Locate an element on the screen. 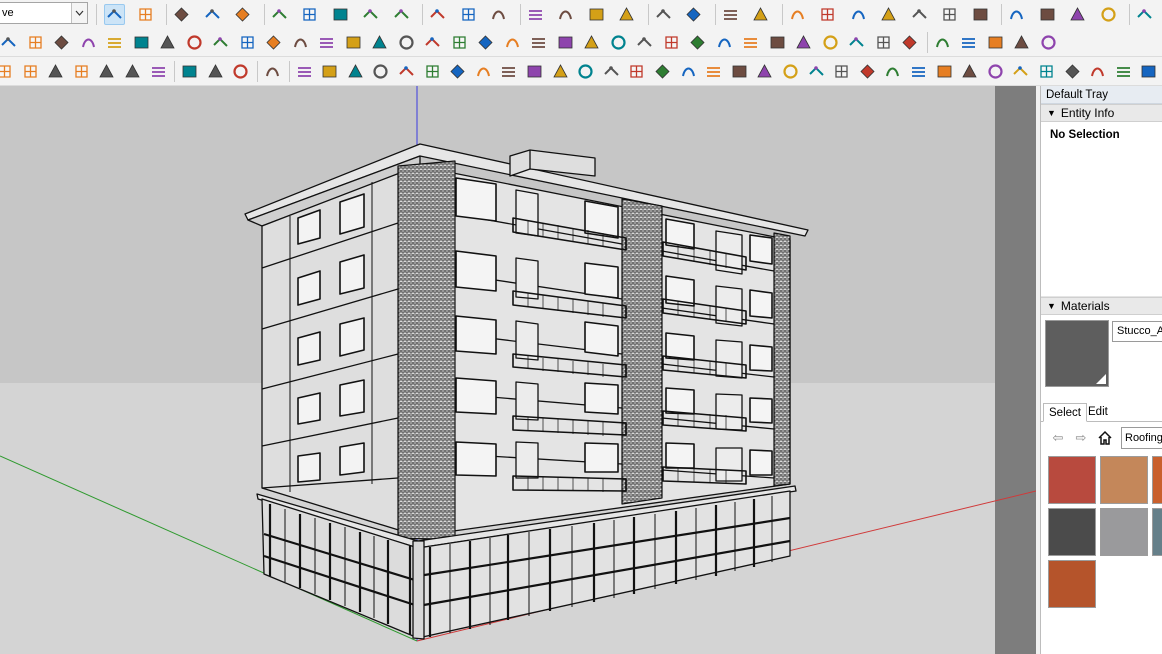  tool-19-icon is located at coordinates (739, 71).